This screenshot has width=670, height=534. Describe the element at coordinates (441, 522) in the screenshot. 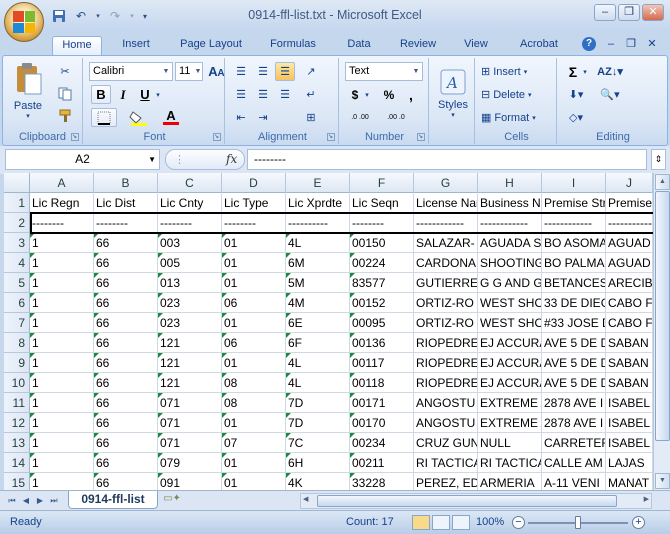

I see `page-layout-view-icon` at that location.